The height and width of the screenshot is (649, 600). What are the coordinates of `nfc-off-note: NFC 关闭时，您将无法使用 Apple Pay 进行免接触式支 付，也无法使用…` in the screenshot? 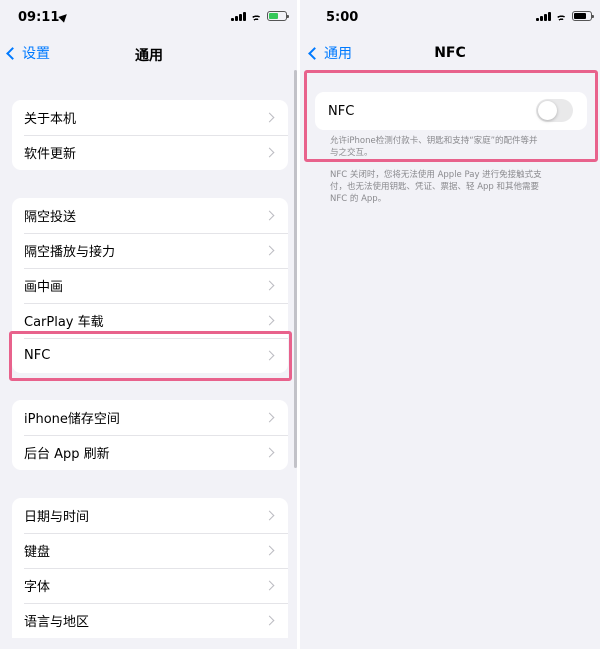 It's located at (436, 187).